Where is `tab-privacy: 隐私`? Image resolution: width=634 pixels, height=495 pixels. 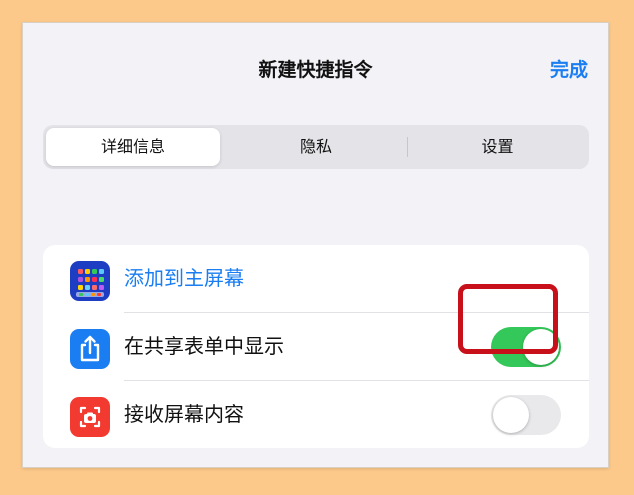
tab-privacy: 隐私 is located at coordinates (316, 147).